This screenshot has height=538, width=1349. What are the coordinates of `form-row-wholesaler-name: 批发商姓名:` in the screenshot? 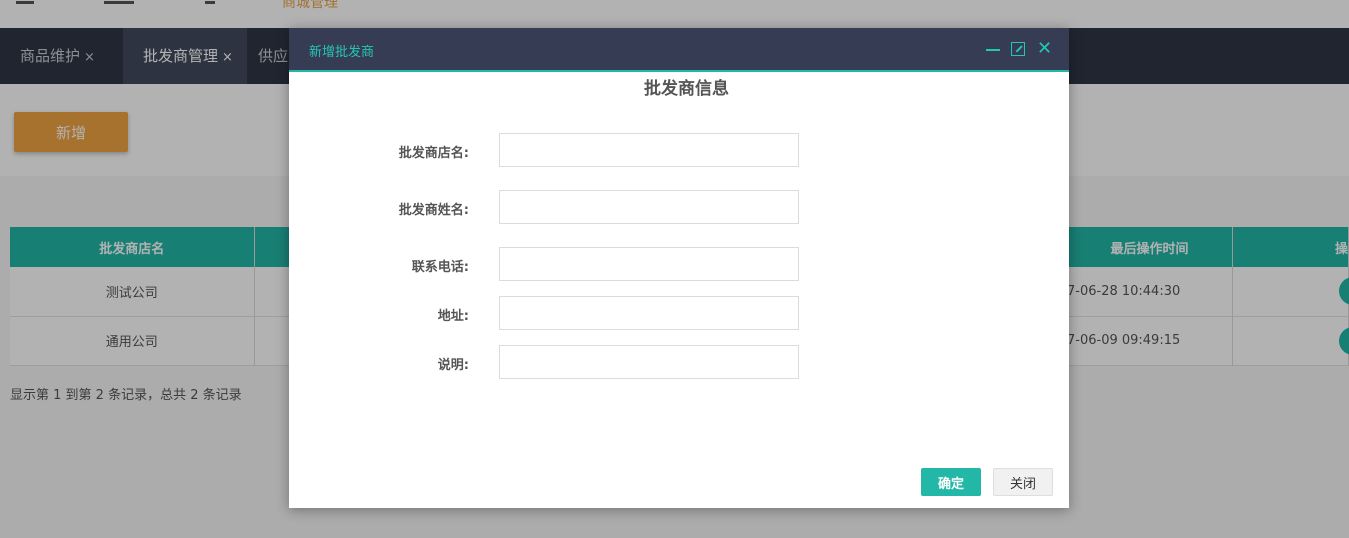 It's located at (679, 207).